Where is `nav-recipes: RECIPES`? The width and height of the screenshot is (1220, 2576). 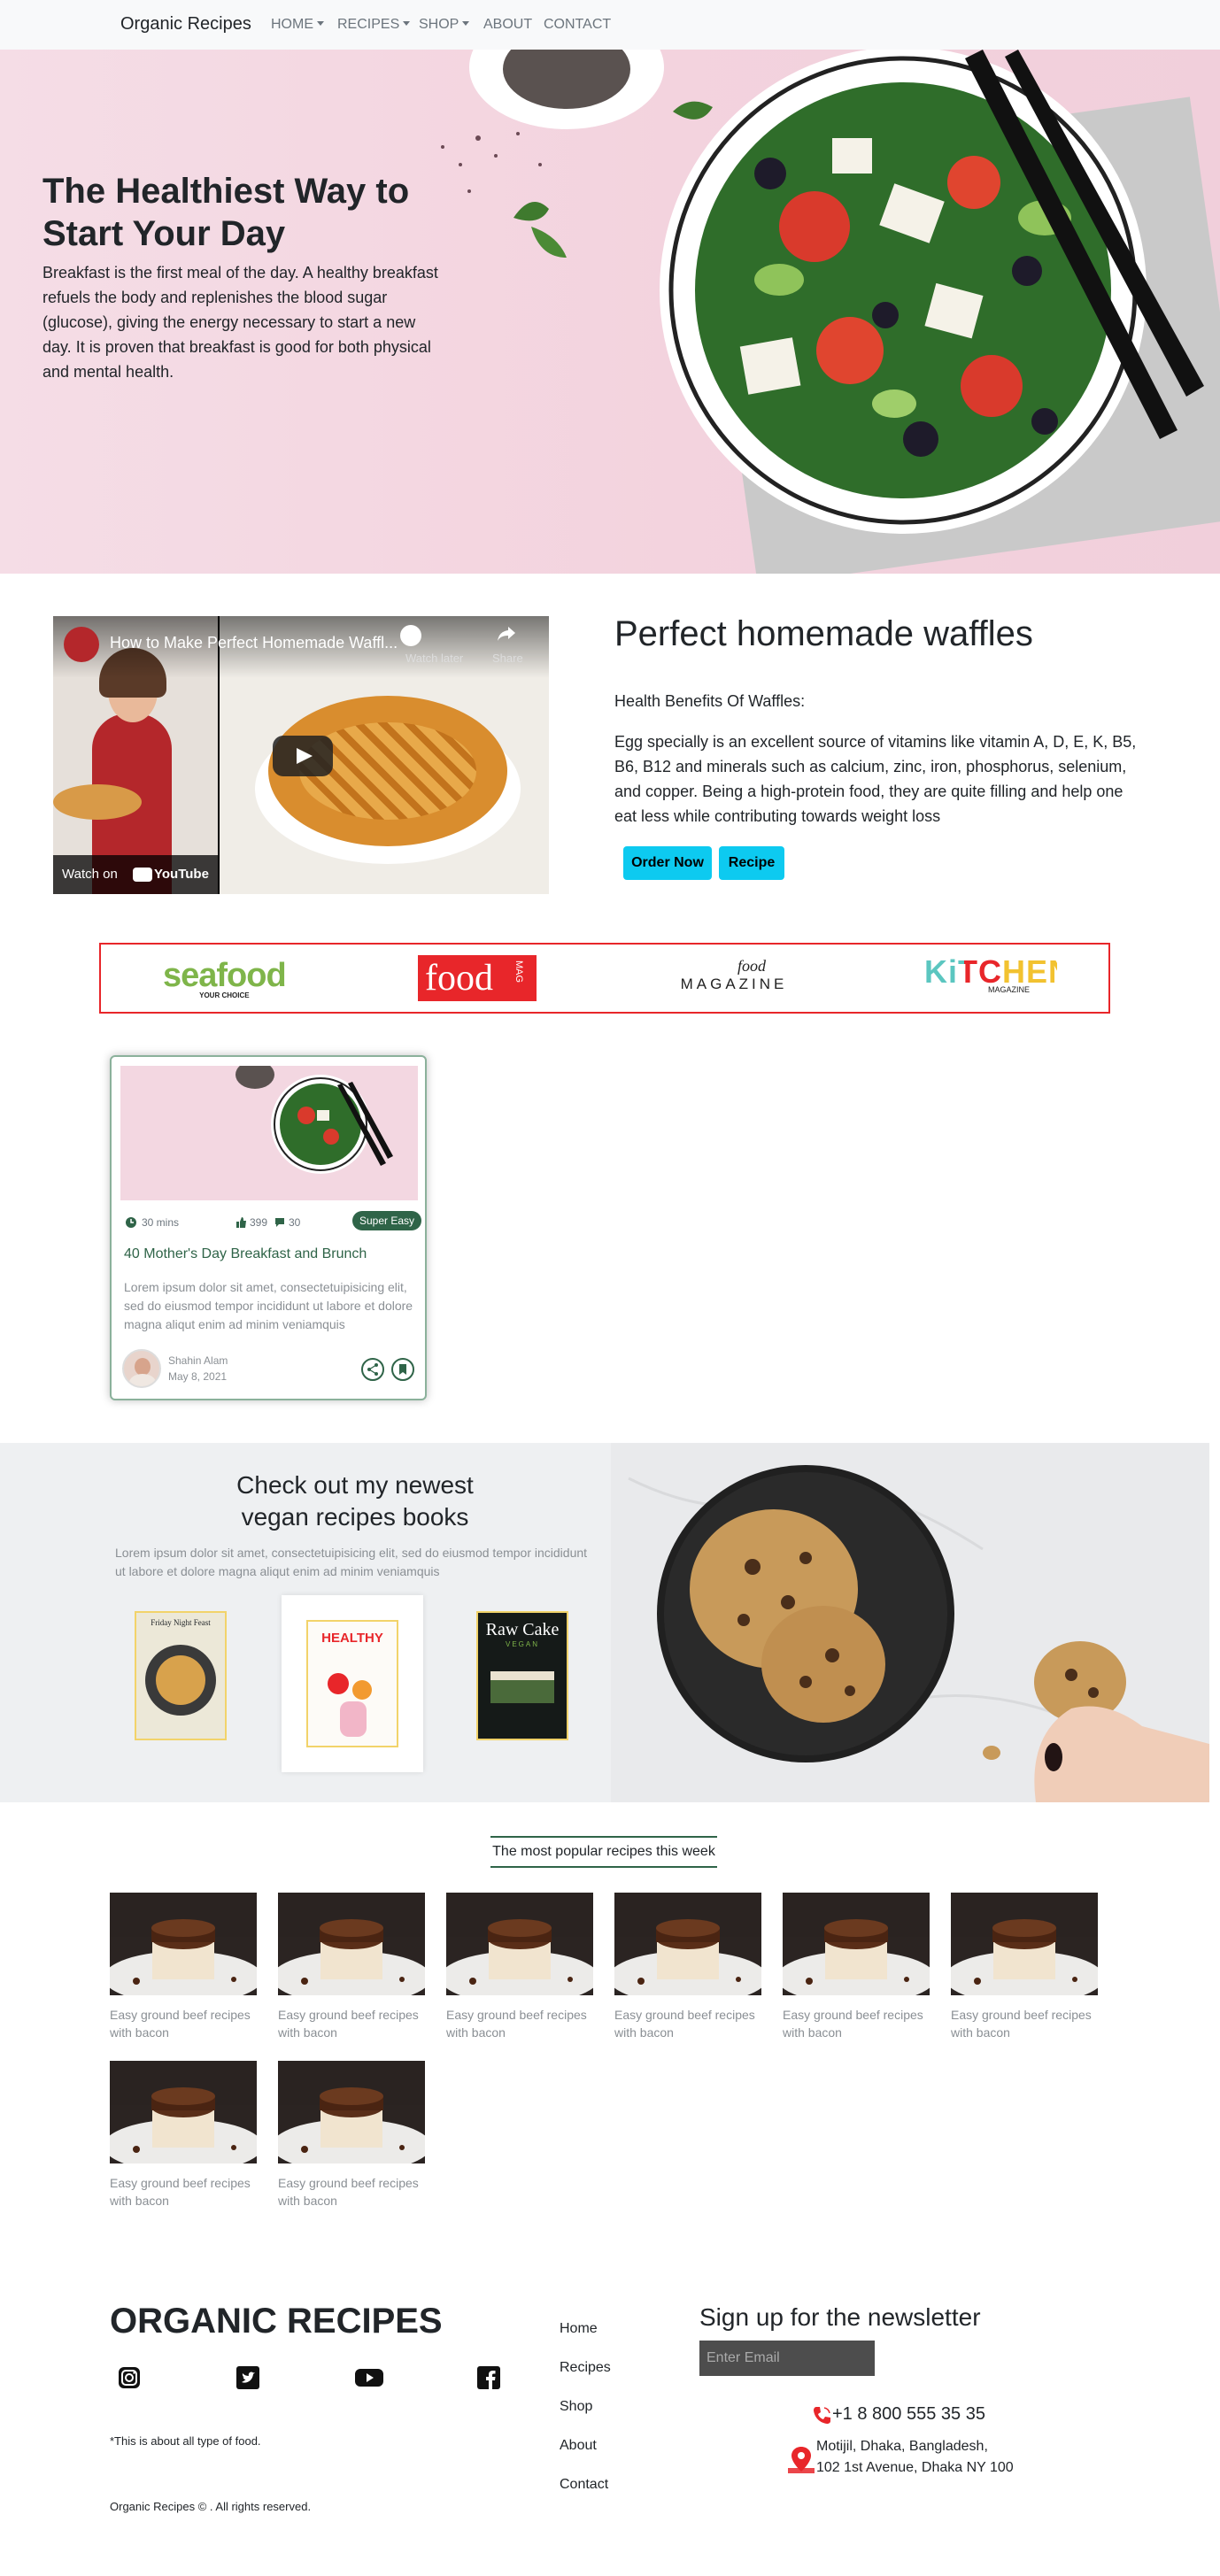
nav-recipes: RECIPES is located at coordinates (373, 25).